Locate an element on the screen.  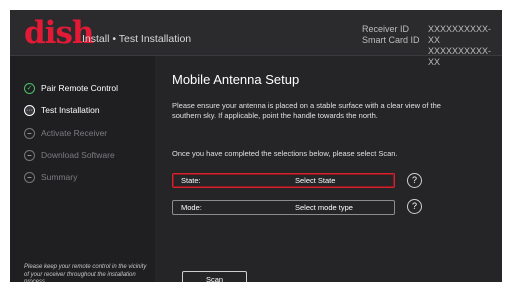
mode-help-icon: ? is located at coordinates (414, 206).